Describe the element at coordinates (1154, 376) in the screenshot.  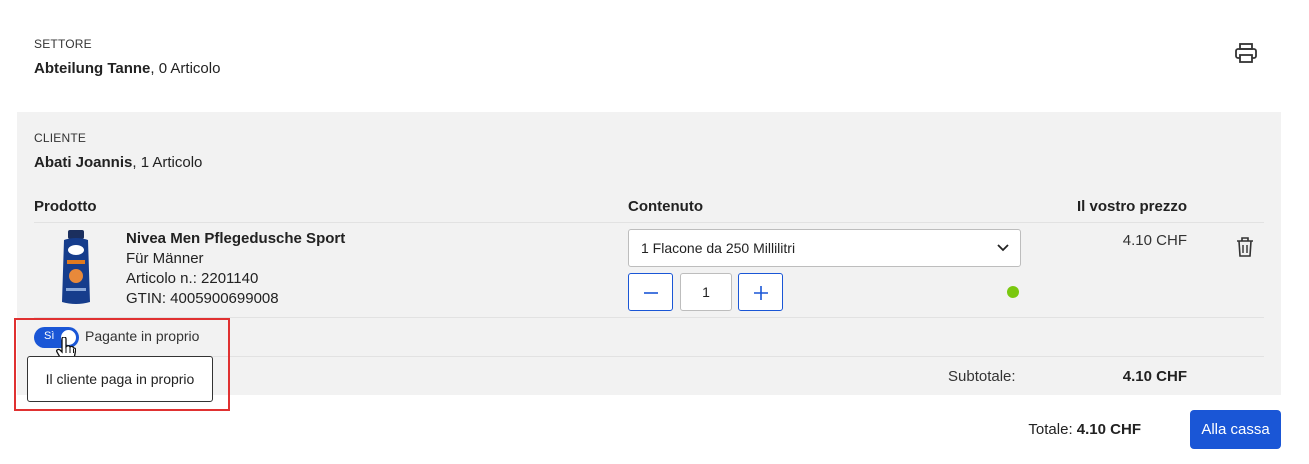
I see `subtotal-value: 4.10 CHF` at that location.